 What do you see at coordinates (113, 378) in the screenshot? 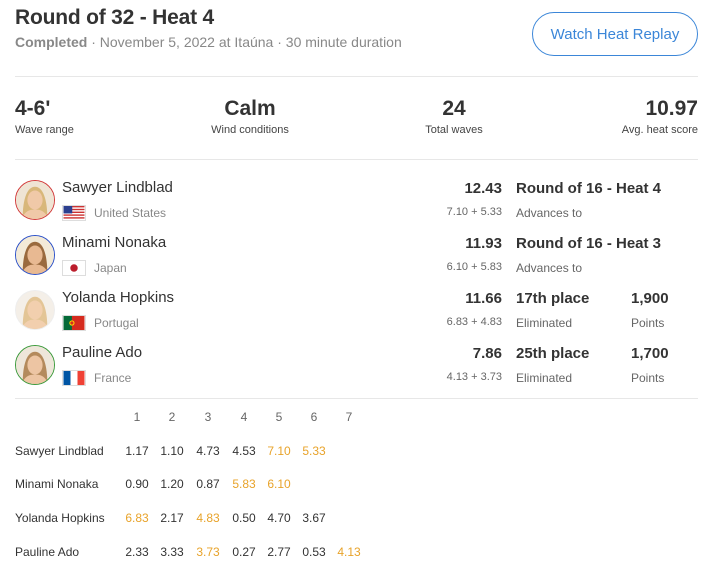
I see `athlete-country: France` at bounding box center [113, 378].